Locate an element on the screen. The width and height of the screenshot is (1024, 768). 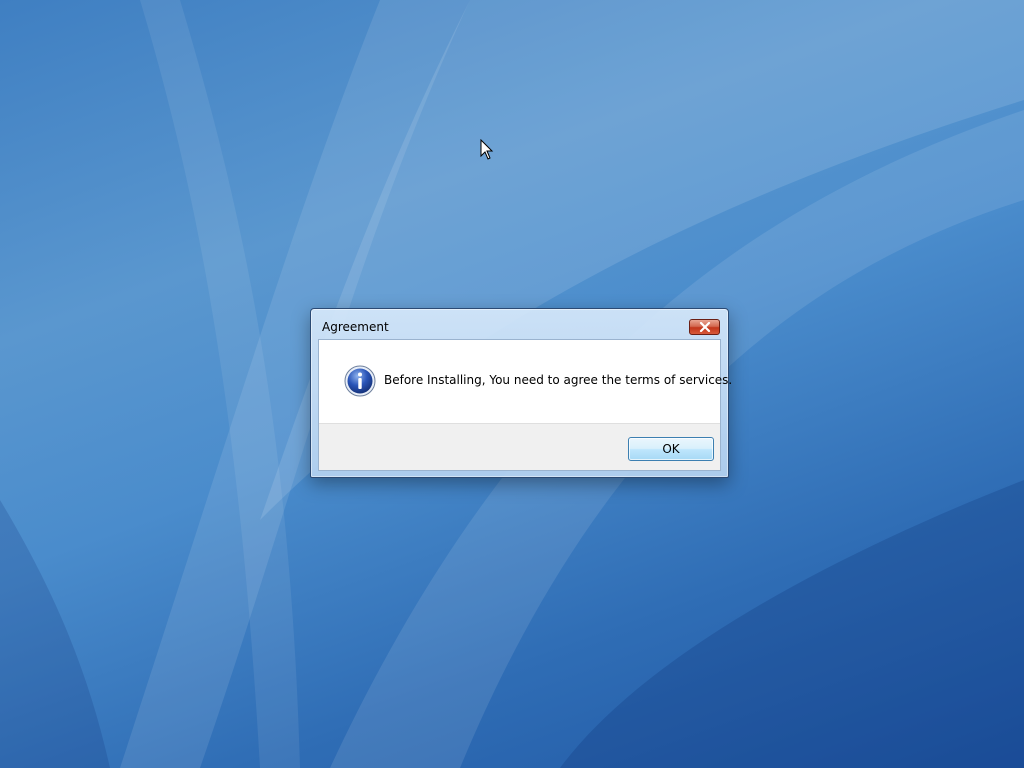
close-icon is located at coordinates (704, 327).